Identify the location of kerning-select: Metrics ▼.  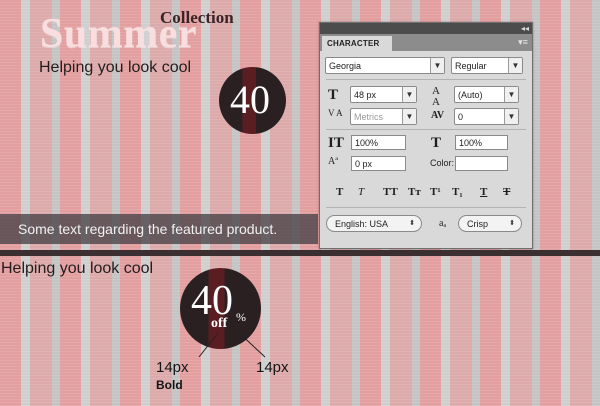
(383, 116).